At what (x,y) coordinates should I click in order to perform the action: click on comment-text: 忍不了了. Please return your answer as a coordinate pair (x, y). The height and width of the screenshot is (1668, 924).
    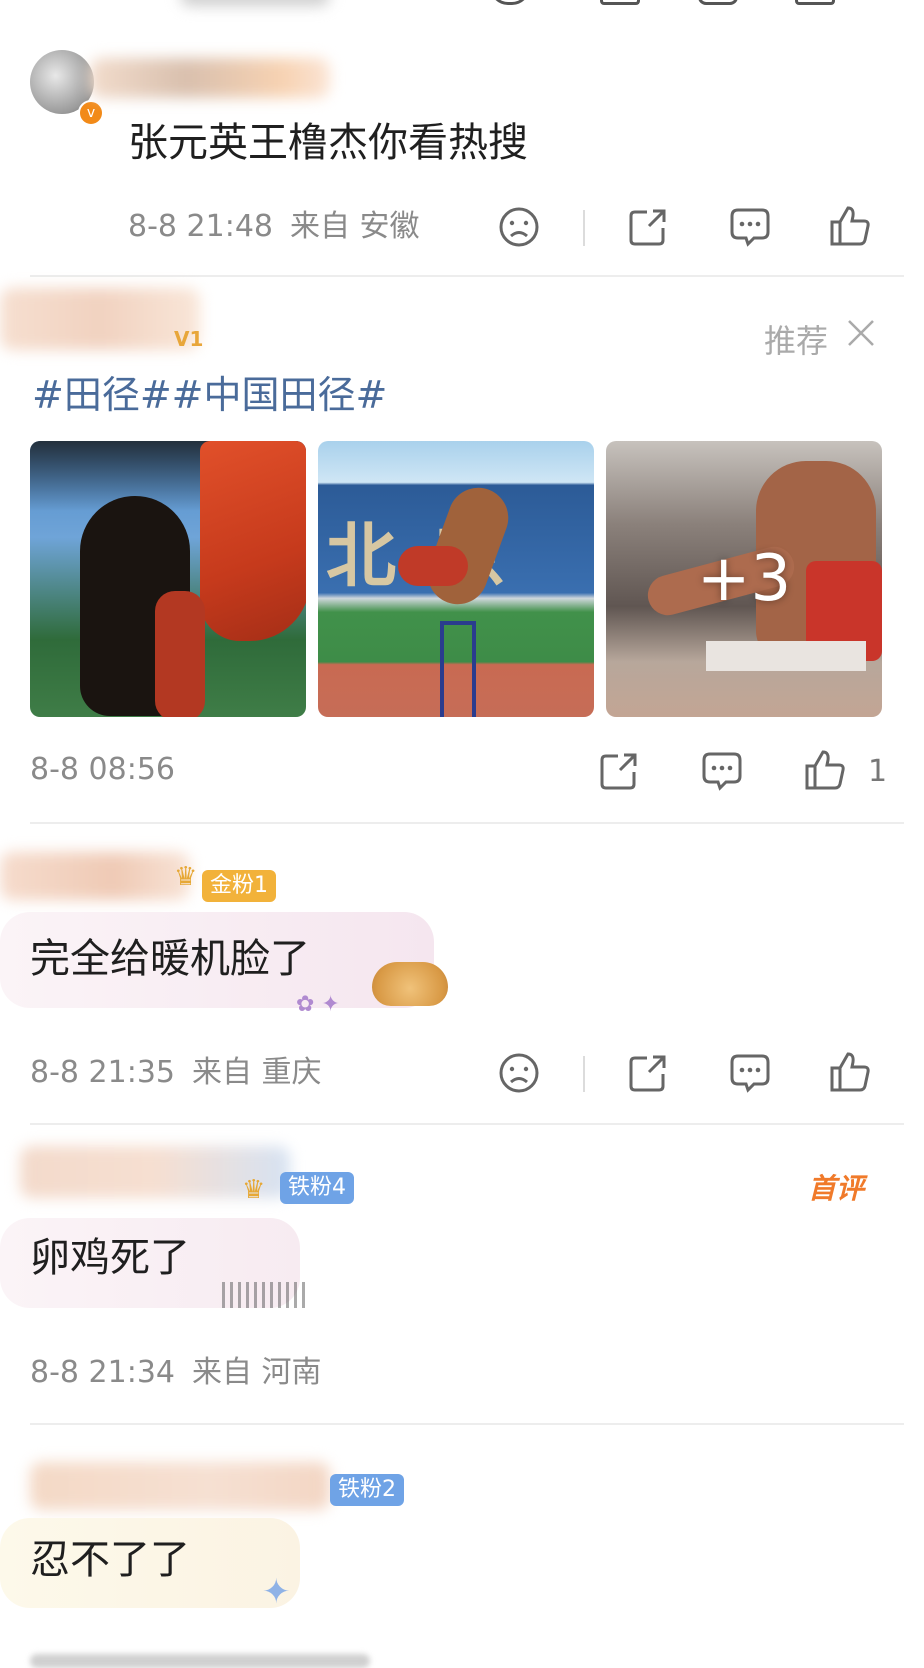
    Looking at the image, I should click on (110, 1560).